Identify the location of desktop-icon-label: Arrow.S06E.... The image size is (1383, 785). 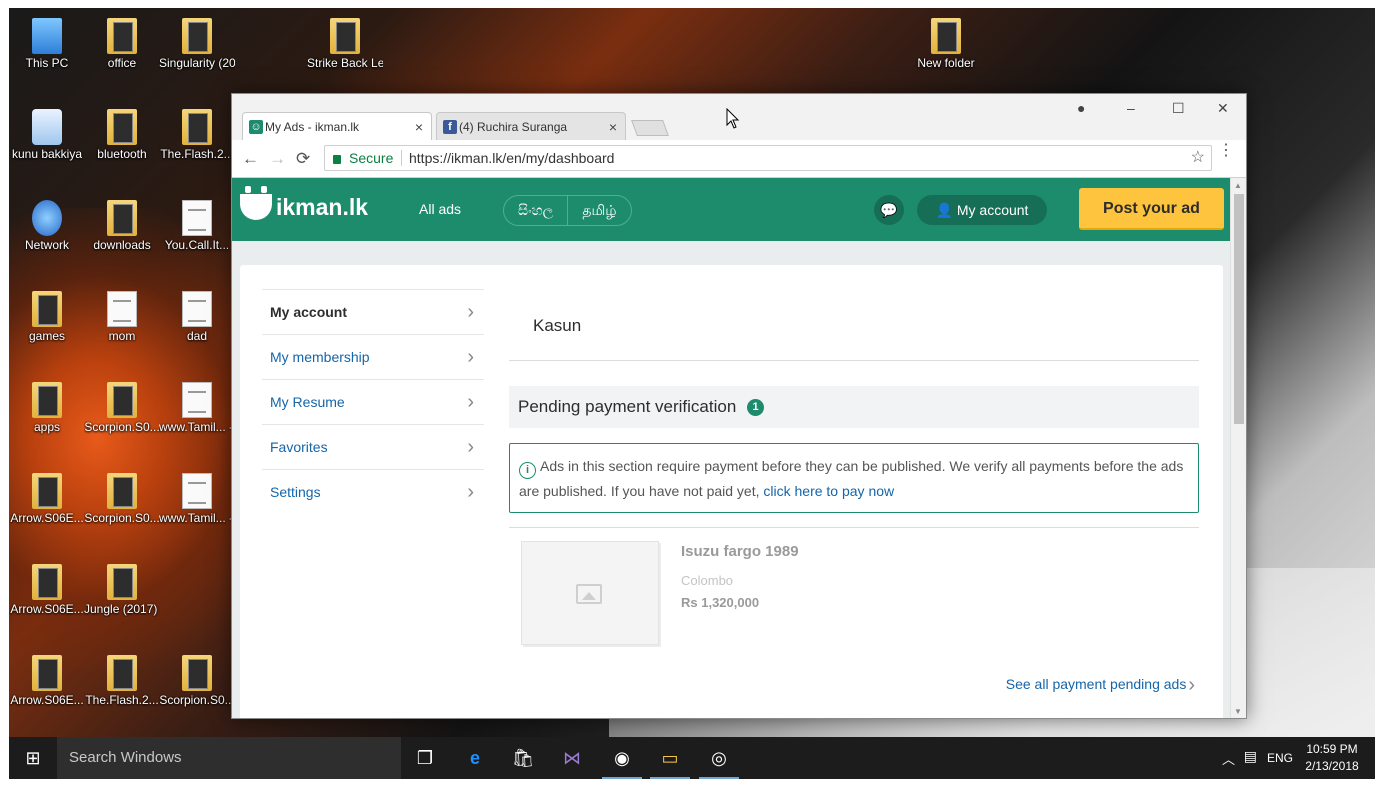
(47, 518).